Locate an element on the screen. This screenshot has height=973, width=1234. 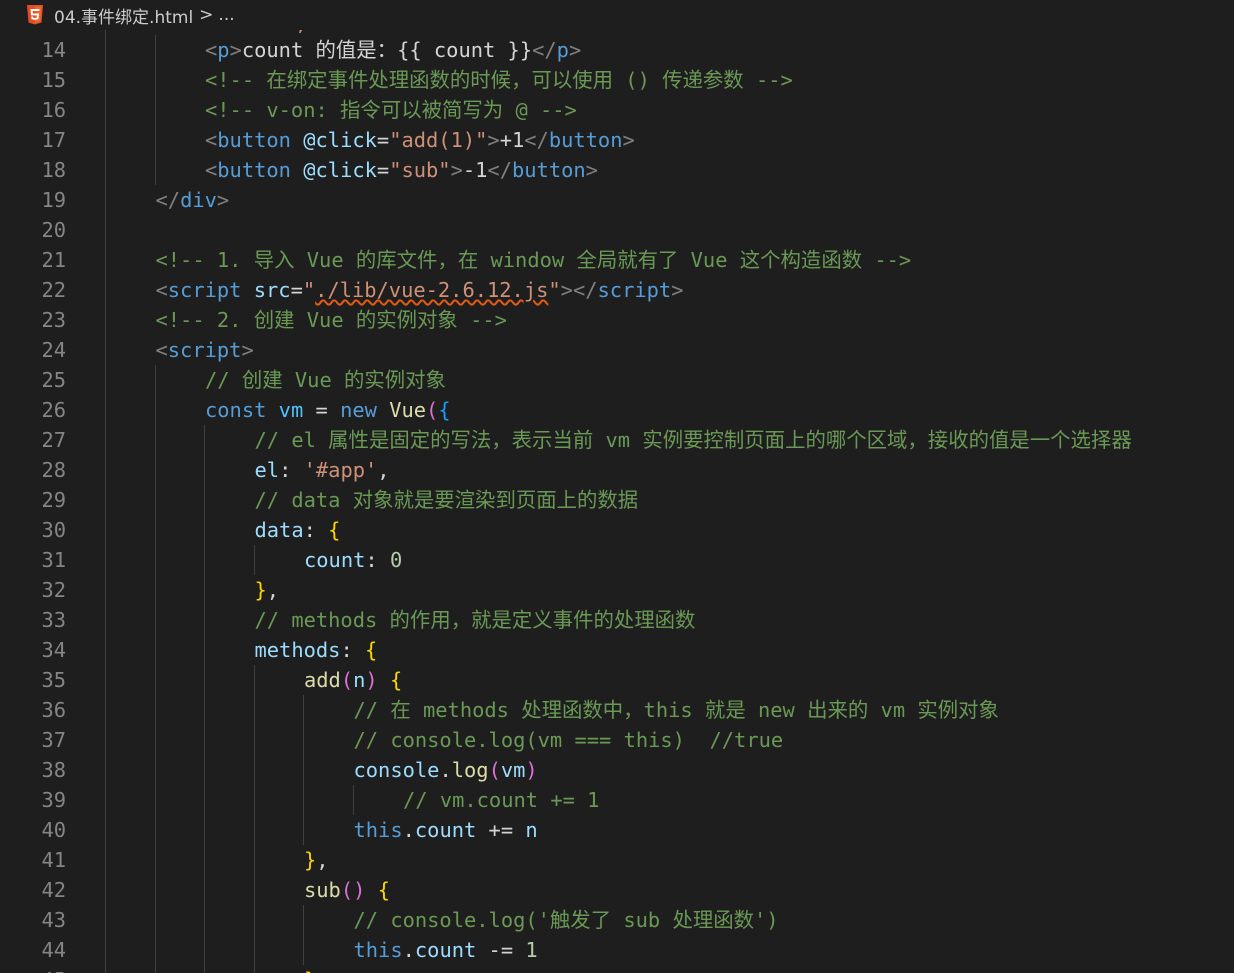
code-token: // data 对象就是要渲染到页面上的数据 is located at coordinates (446, 500).